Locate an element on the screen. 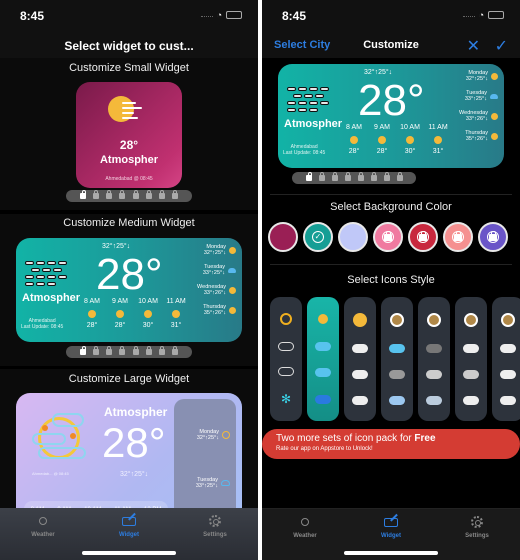 The image size is (520, 560). gear-icon is located at coordinates (215, 521).